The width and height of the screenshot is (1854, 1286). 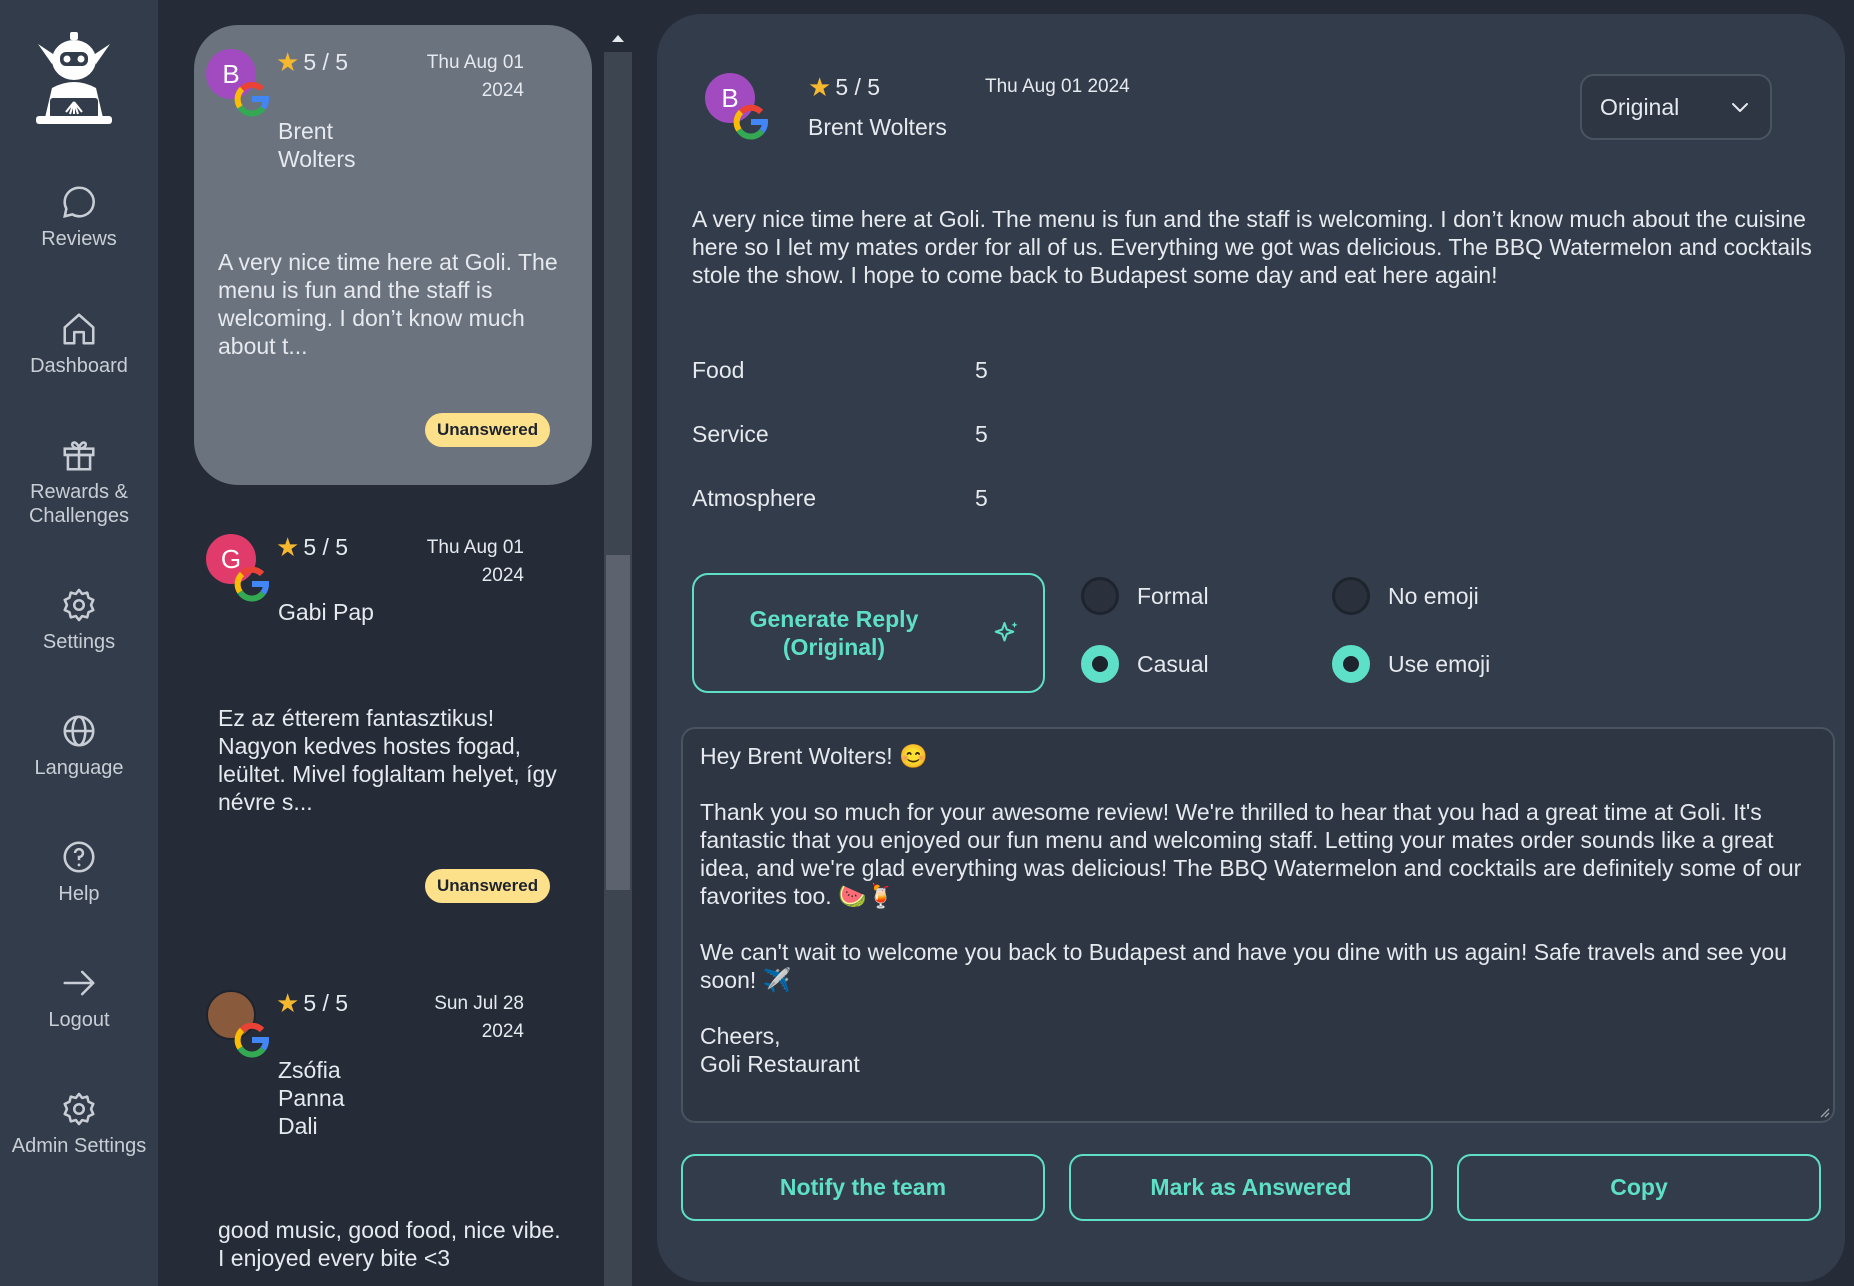 What do you see at coordinates (475, 547) in the screenshot?
I see `date-line: Thu Aug 01` at bounding box center [475, 547].